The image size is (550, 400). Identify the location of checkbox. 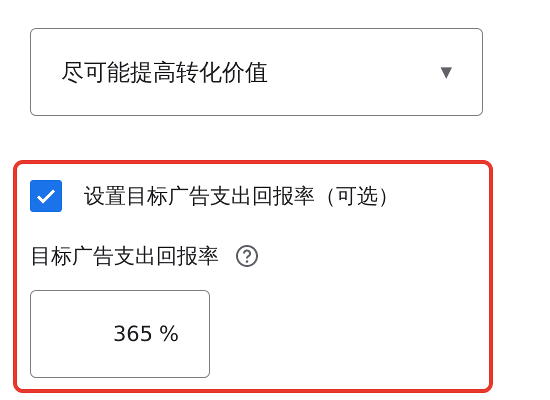
(46, 196).